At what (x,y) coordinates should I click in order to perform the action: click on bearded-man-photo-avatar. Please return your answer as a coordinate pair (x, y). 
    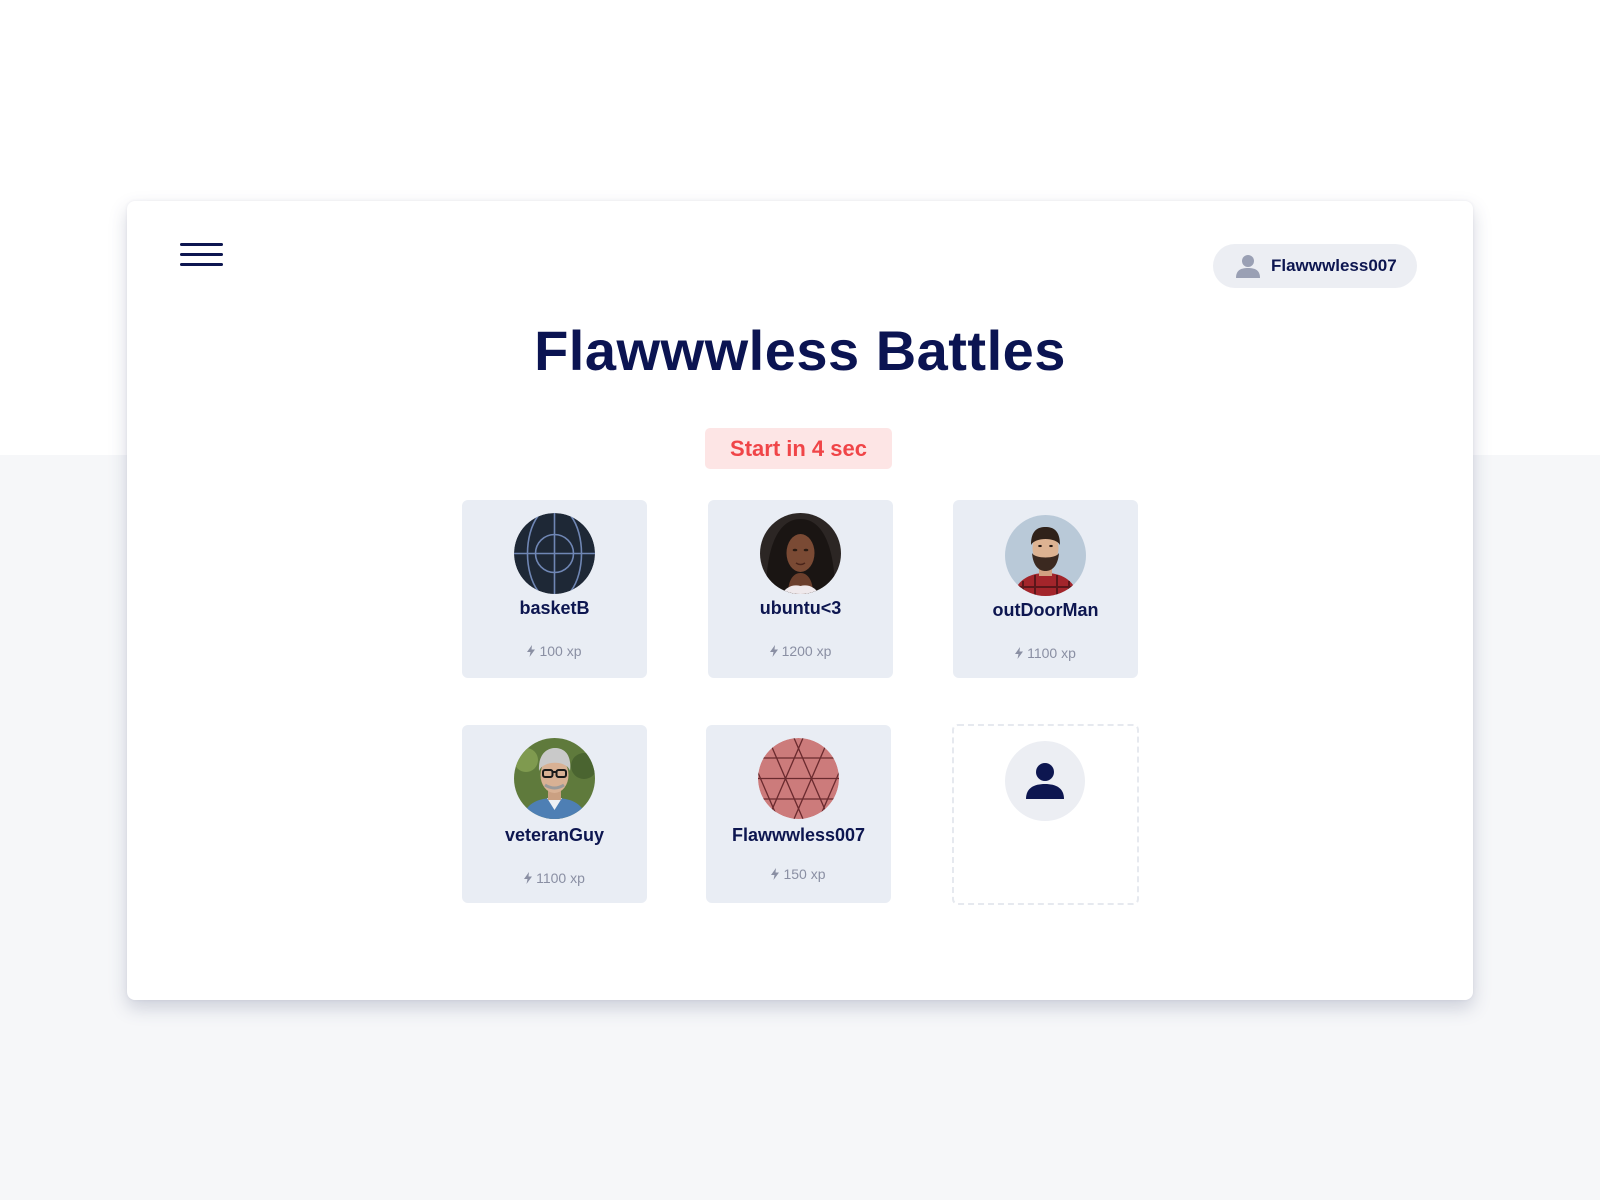
    Looking at the image, I should click on (1045, 555).